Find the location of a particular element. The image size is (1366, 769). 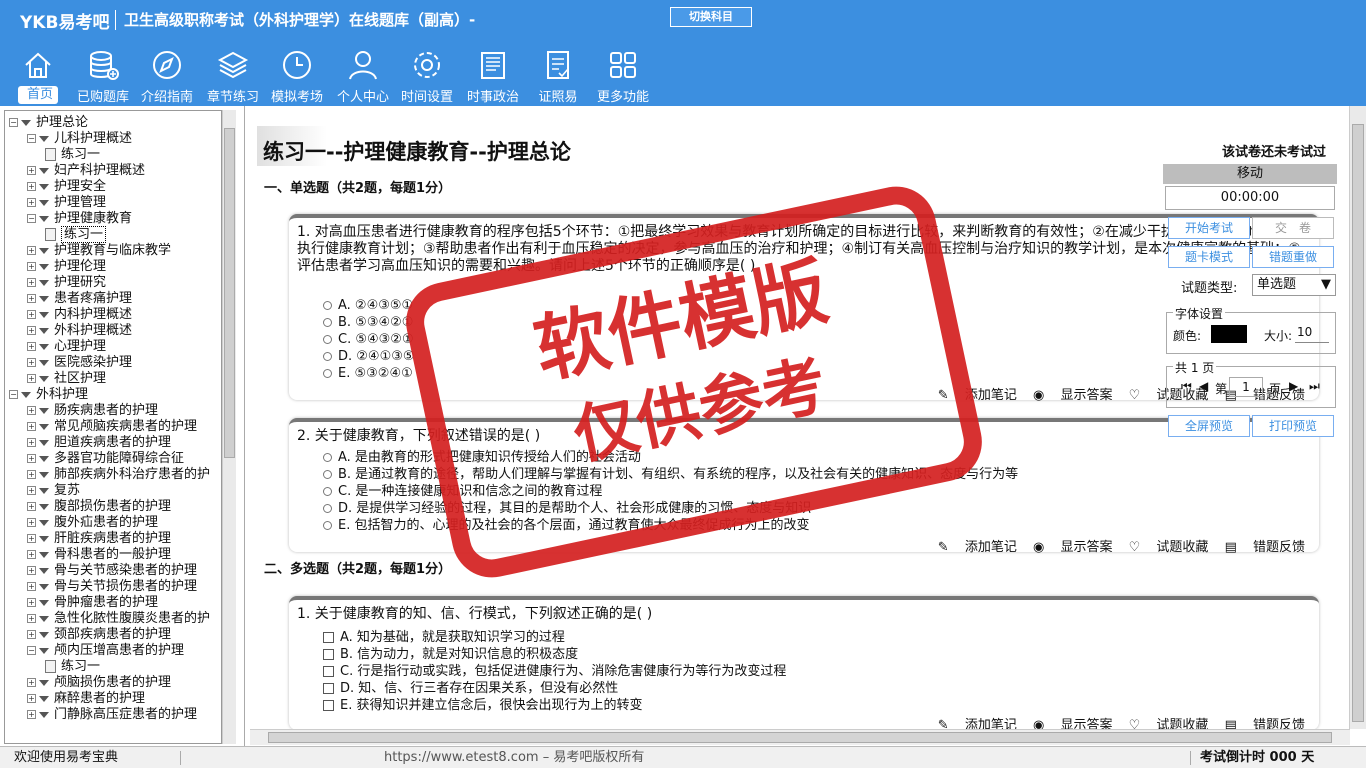

tree-node: + 医院感染护理 is located at coordinates (79, 363).